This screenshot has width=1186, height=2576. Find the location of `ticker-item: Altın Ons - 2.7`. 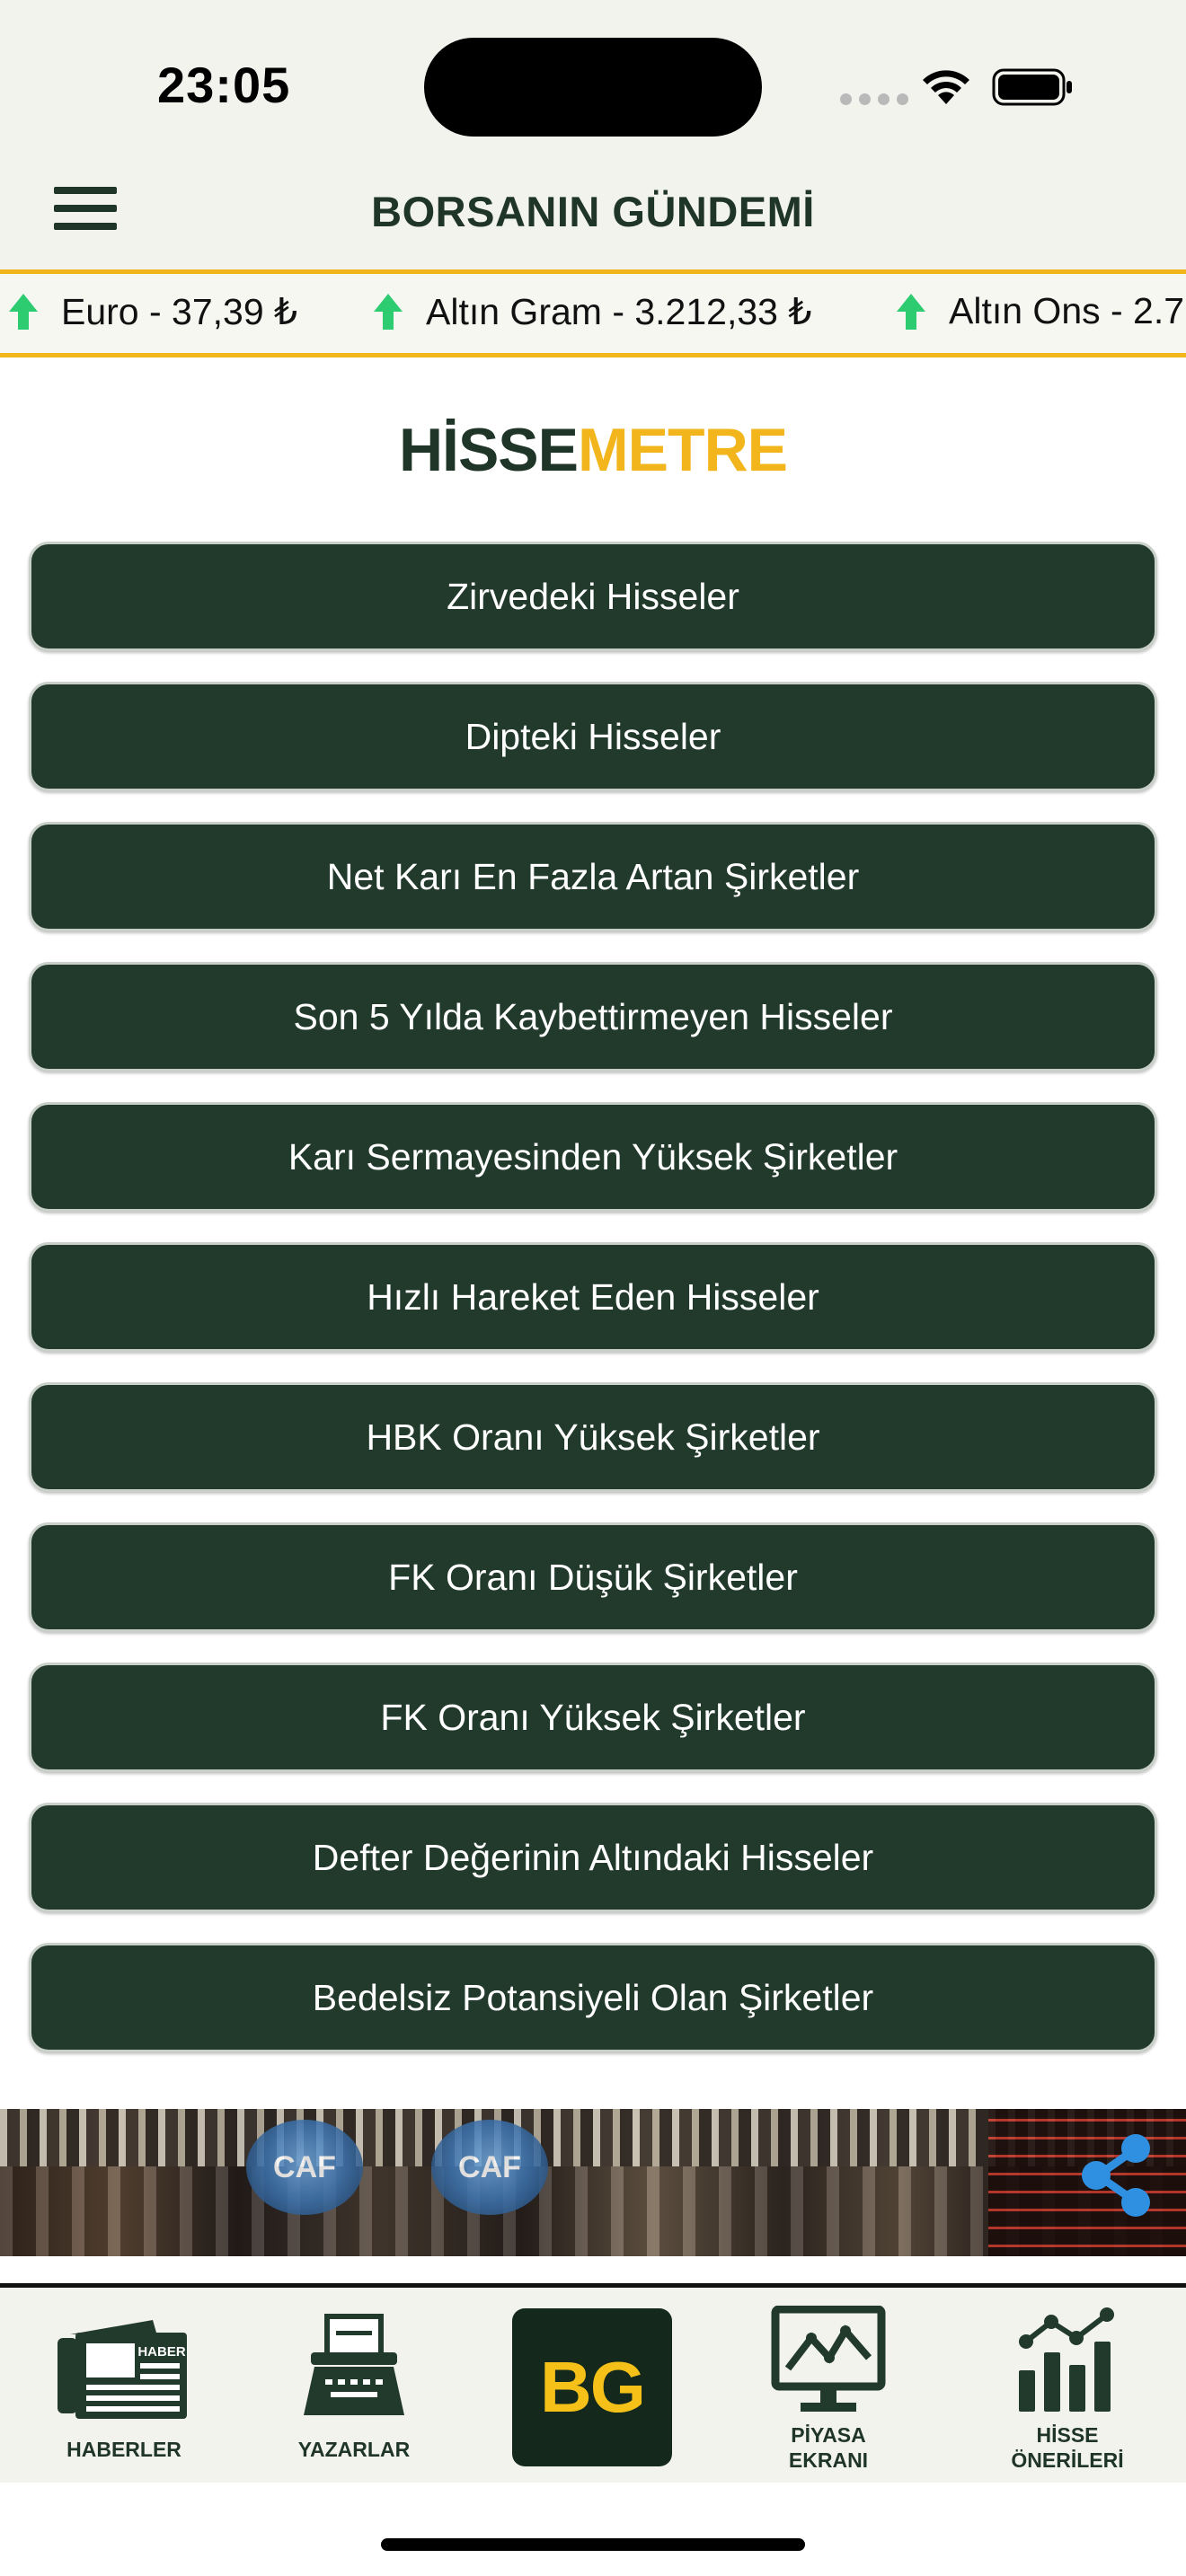

ticker-item: Altın Ons - 2.7 is located at coordinates (1039, 311).